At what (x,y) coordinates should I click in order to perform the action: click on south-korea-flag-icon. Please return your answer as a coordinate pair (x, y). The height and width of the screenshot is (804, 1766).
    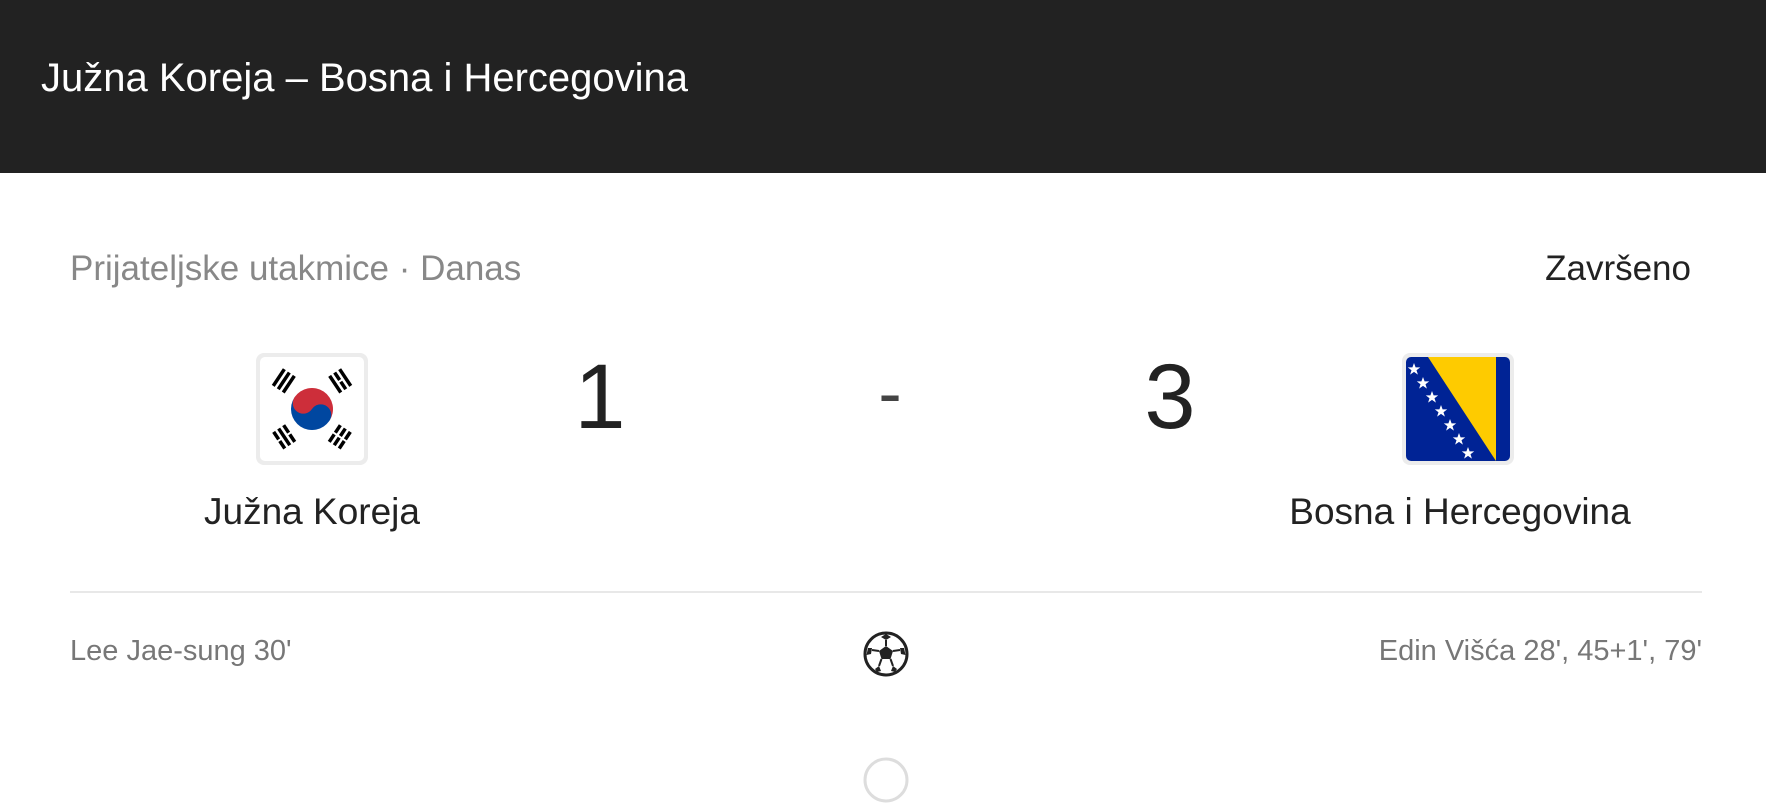
    Looking at the image, I should click on (312, 409).